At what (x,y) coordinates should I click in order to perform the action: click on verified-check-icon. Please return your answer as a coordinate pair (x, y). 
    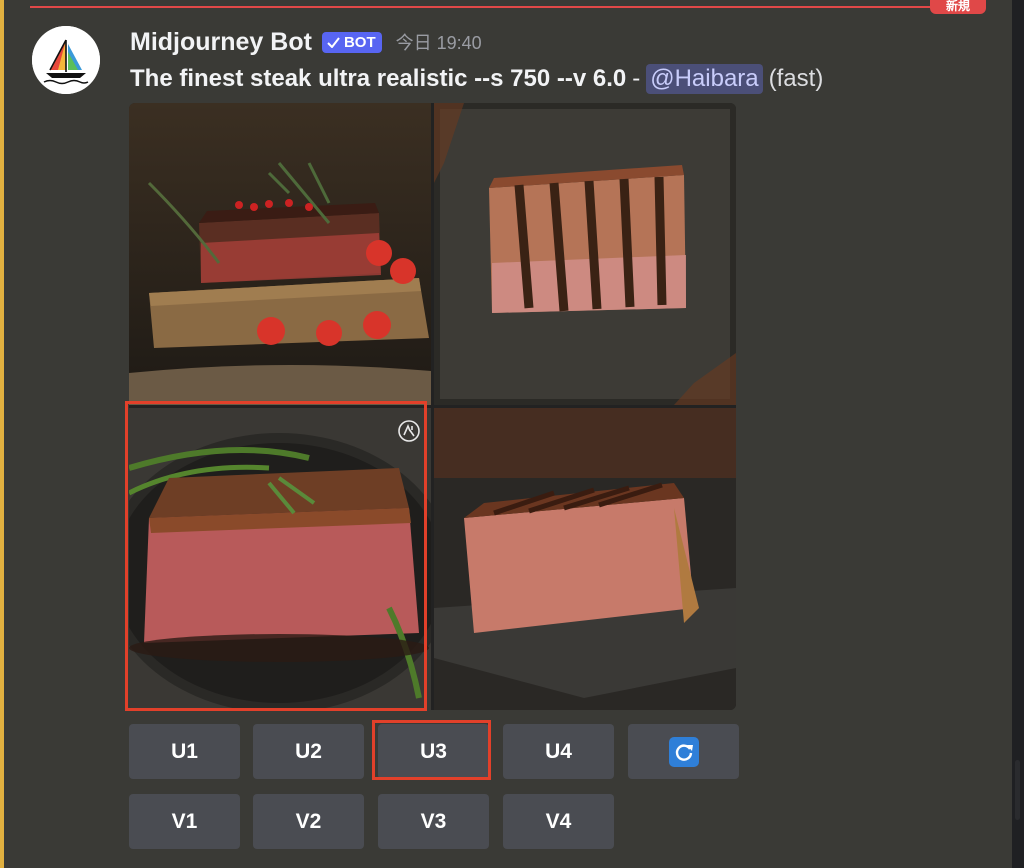
    Looking at the image, I should click on (333, 42).